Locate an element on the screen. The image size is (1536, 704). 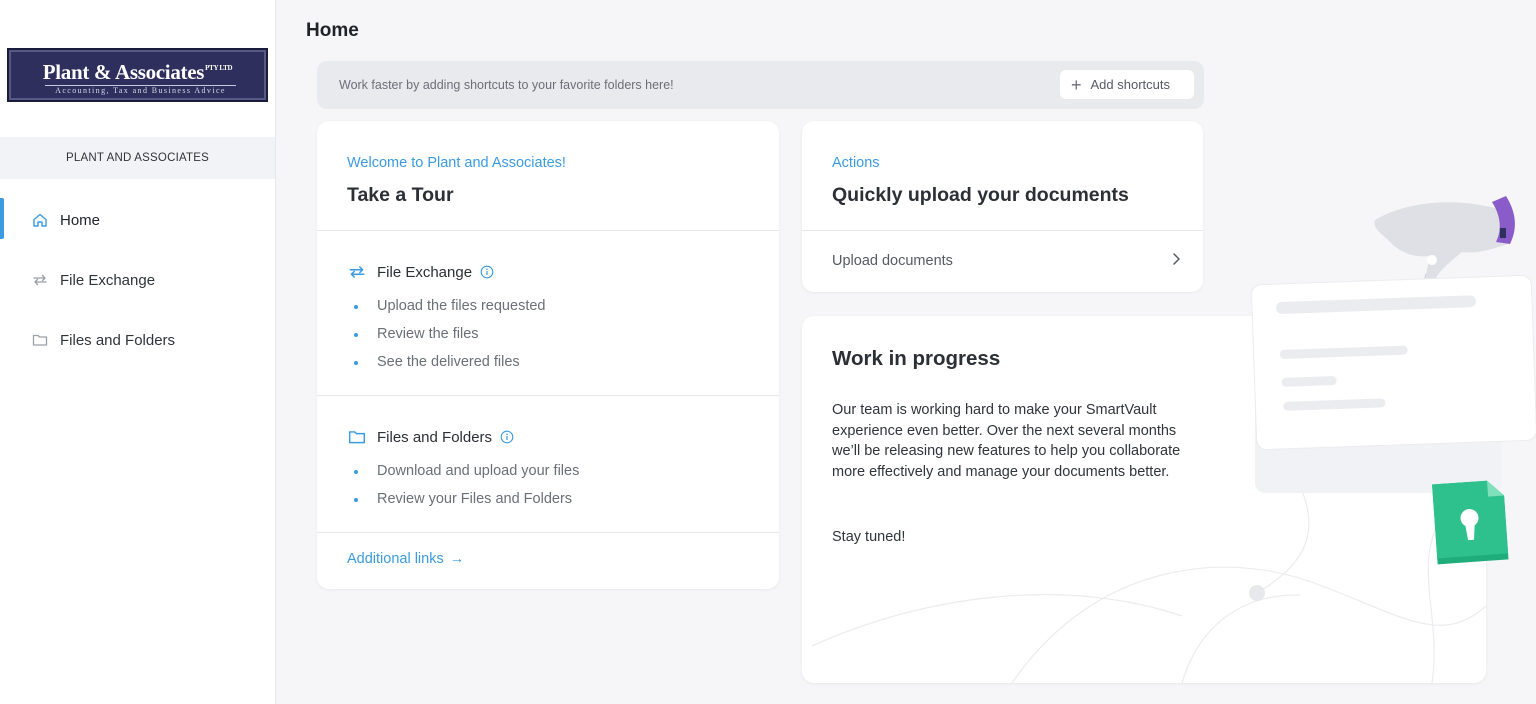
wip-footer: Stay tuned! is located at coordinates (869, 537).